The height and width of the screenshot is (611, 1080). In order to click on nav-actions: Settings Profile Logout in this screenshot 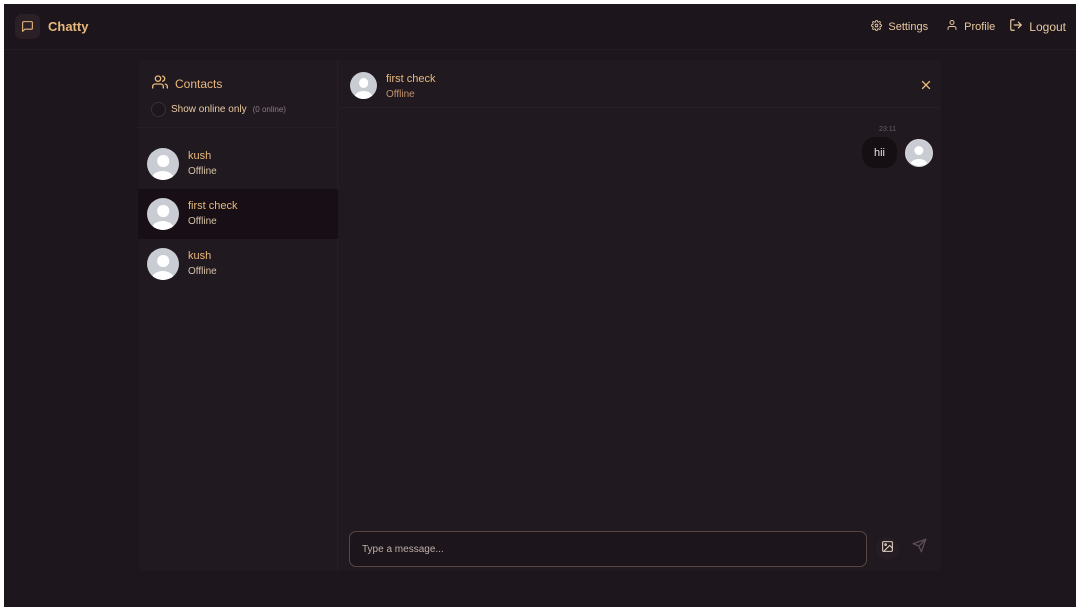, I will do `click(959, 26)`.